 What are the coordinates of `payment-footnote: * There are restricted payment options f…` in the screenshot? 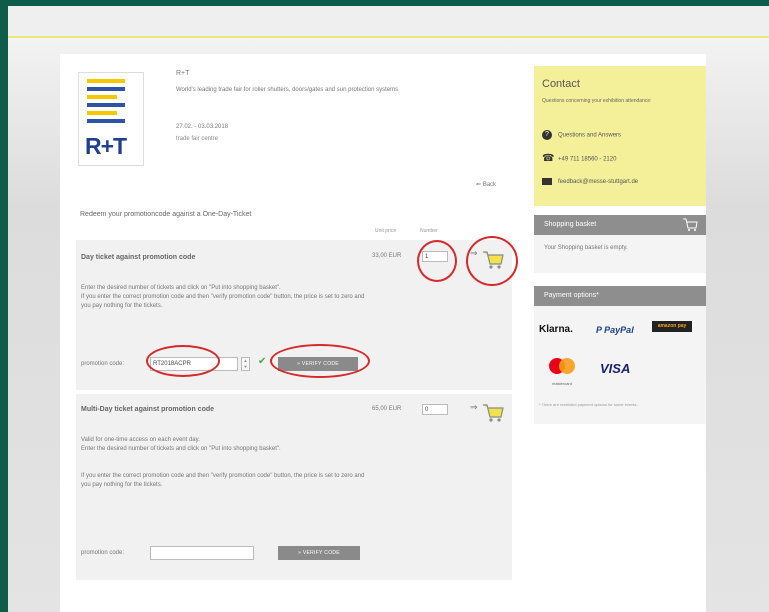 It's located at (588, 404).